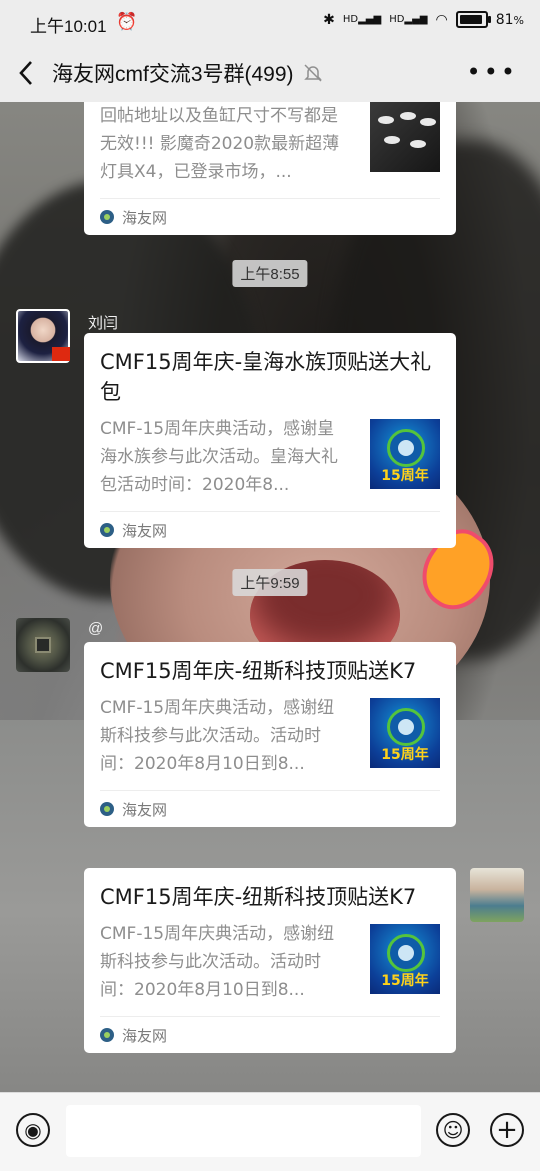 The height and width of the screenshot is (1171, 540). What do you see at coordinates (492, 72) in the screenshot?
I see `more-icon: •••` at bounding box center [492, 72].